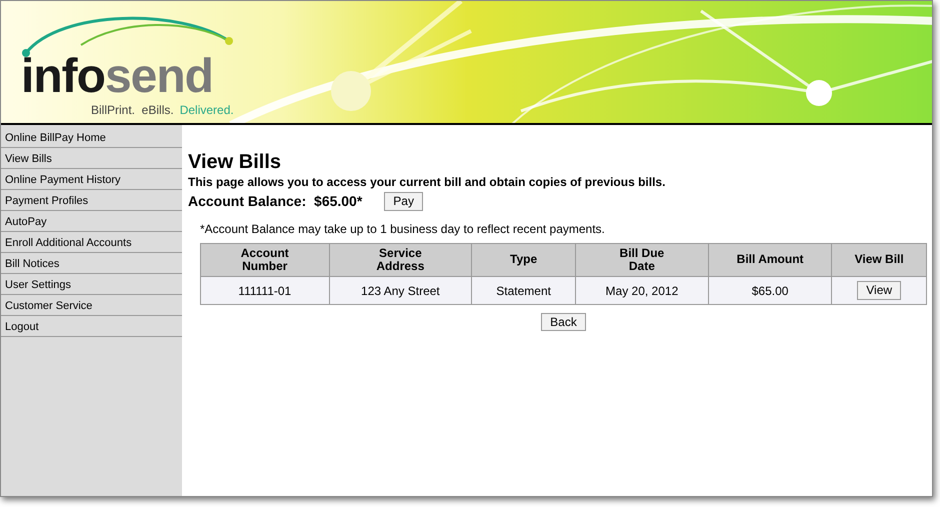  What do you see at coordinates (641, 290) in the screenshot?
I see `table-cell: May 20, 2012` at bounding box center [641, 290].